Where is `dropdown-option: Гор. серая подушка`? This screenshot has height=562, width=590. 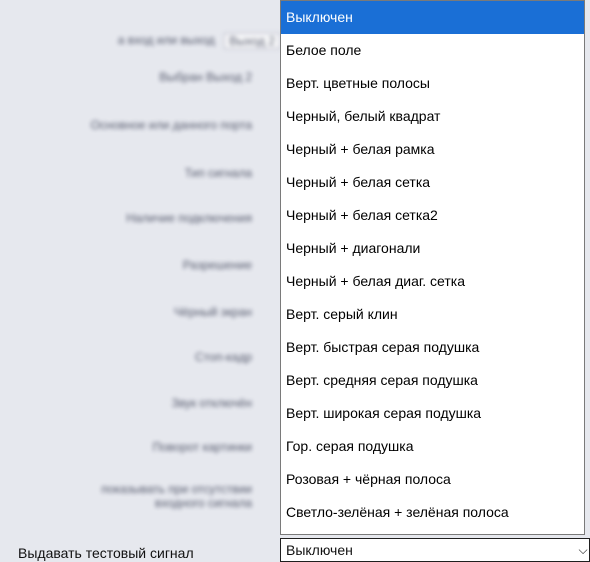 dropdown-option: Гор. серая подушка is located at coordinates (432, 446).